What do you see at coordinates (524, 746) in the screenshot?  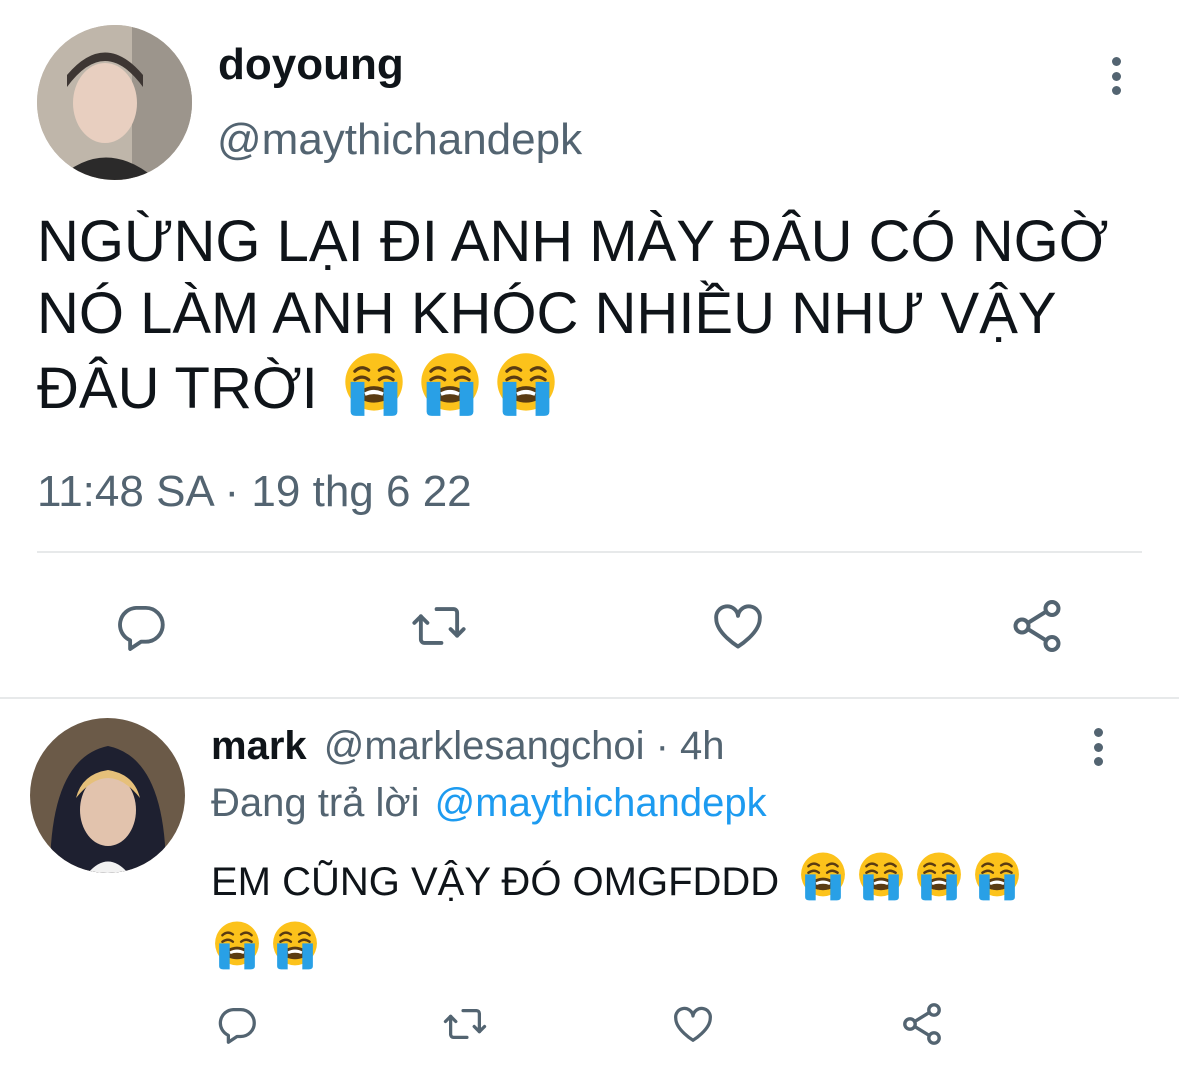 I see `reply-author-meta: @marklesangchoi · 4h` at bounding box center [524, 746].